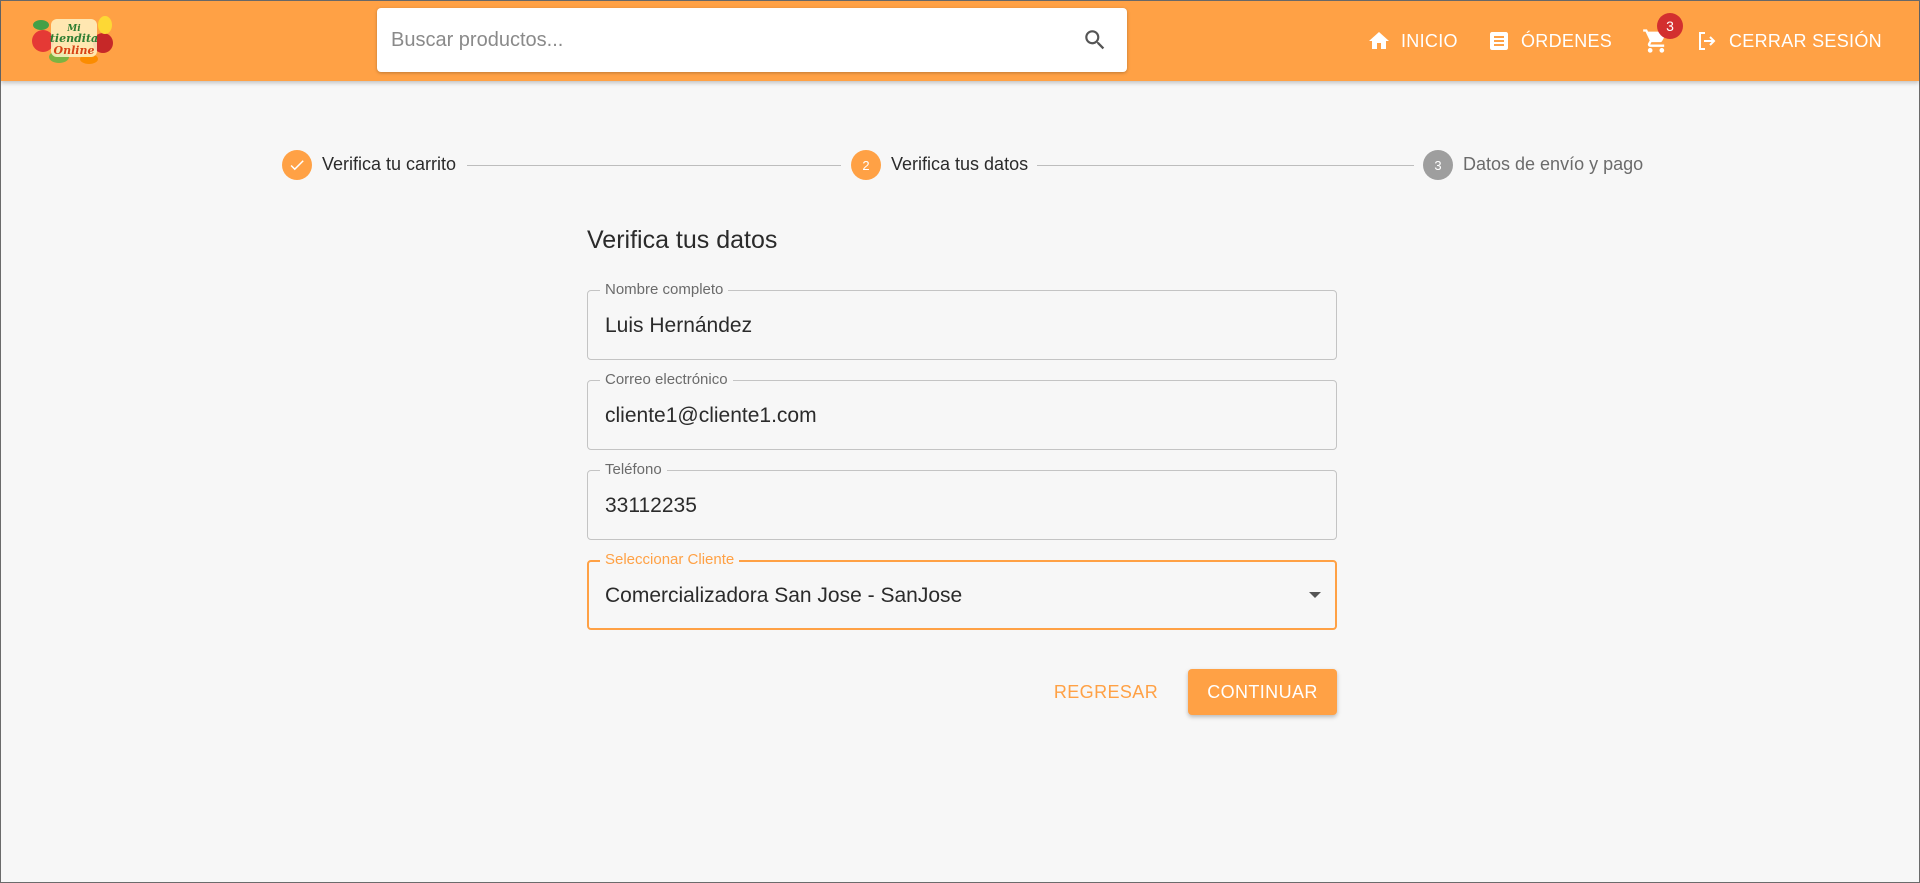  What do you see at coordinates (682, 240) in the screenshot?
I see `form-title: Verifica tus datos` at bounding box center [682, 240].